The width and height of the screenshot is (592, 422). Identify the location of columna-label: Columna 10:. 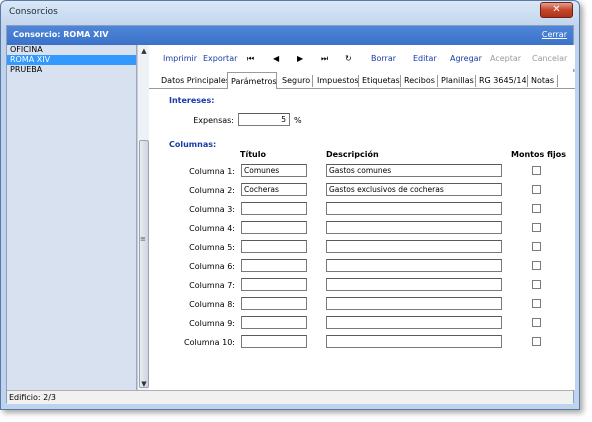
(209, 342).